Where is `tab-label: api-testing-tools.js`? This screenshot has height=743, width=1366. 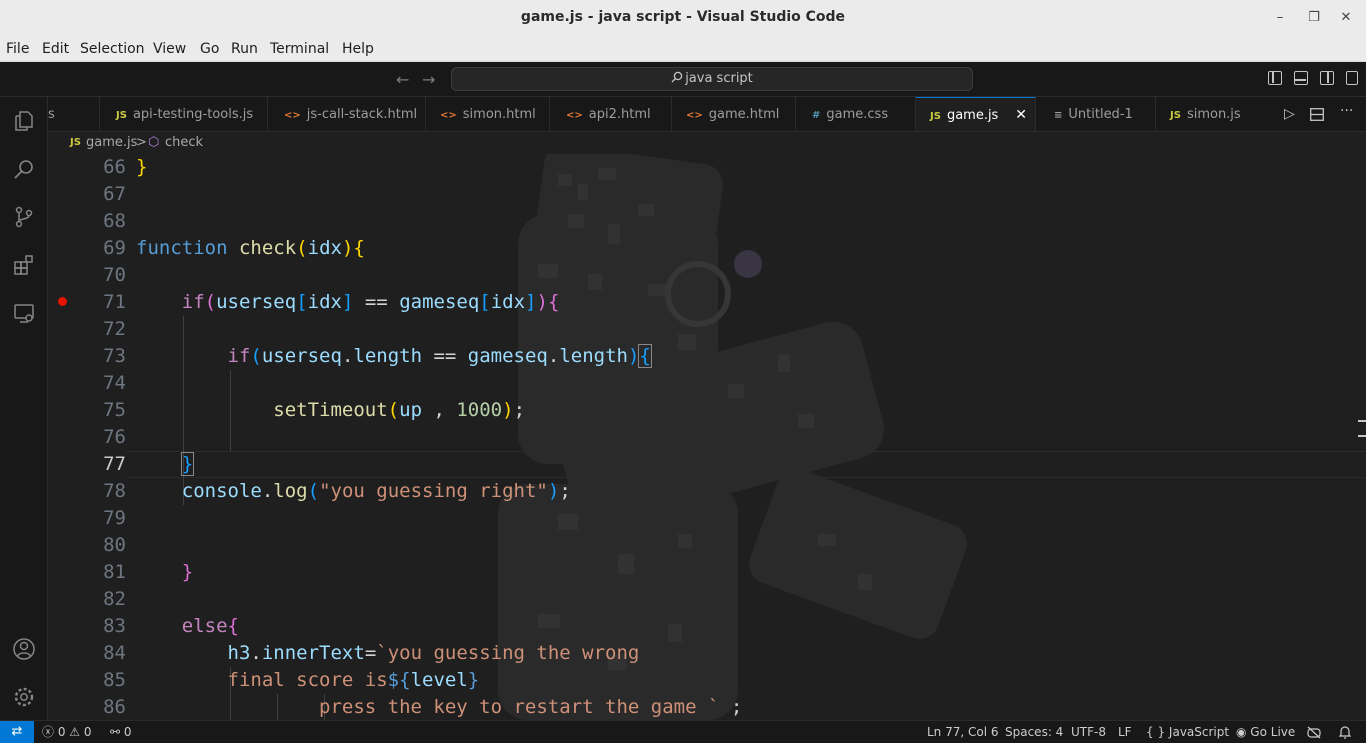 tab-label: api-testing-tools.js is located at coordinates (193, 114).